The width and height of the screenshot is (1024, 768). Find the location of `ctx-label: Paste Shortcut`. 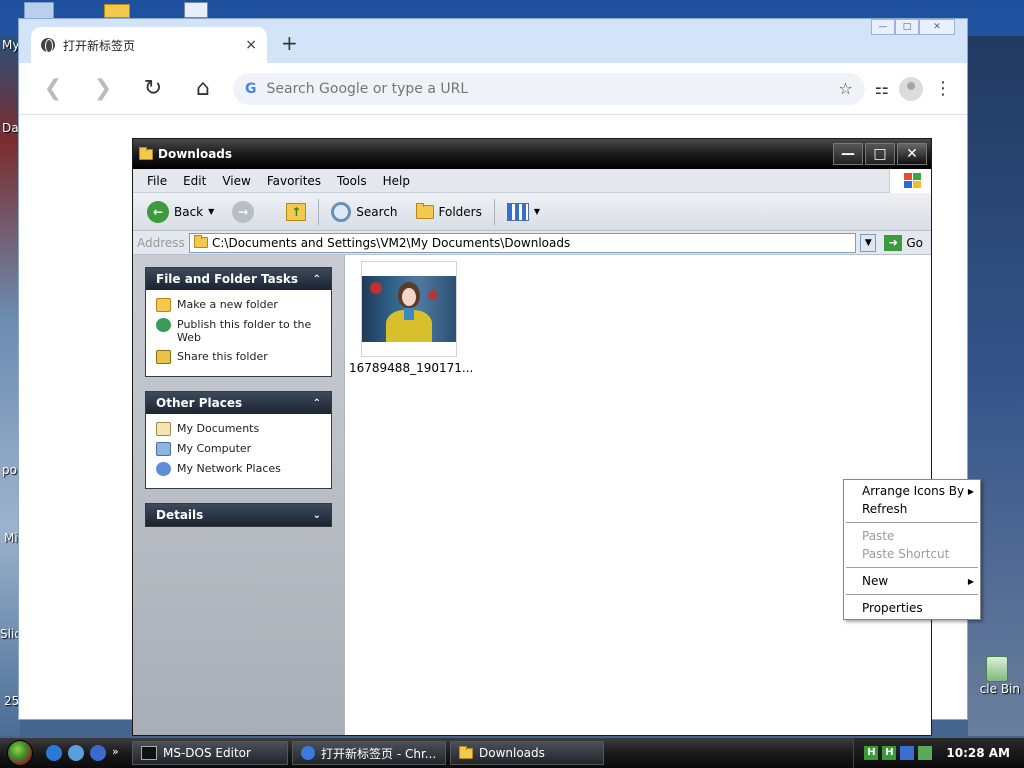

ctx-label: Paste Shortcut is located at coordinates (906, 554).